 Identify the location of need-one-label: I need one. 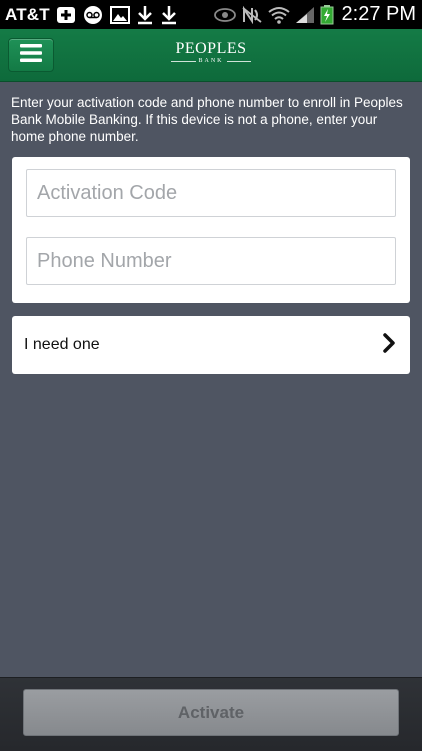
(62, 344).